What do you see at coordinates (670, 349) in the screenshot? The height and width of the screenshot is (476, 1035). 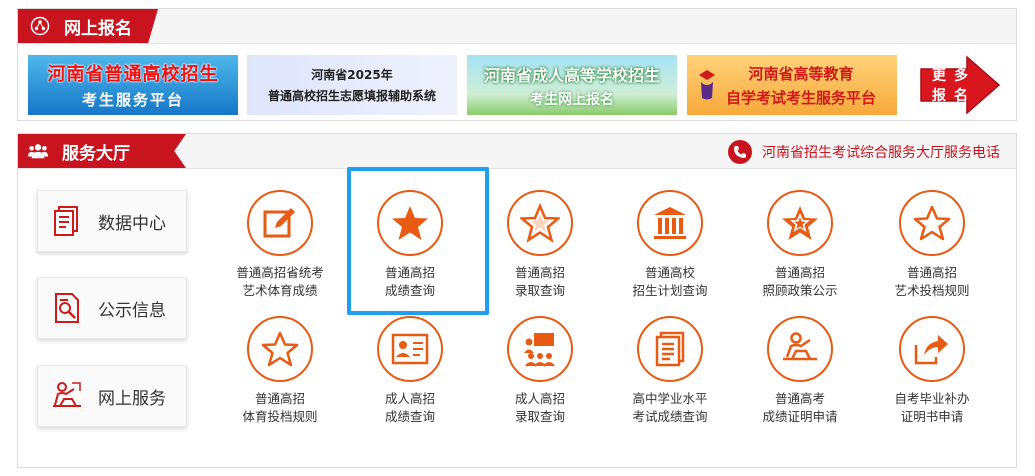 I see `document-list-icon` at bounding box center [670, 349].